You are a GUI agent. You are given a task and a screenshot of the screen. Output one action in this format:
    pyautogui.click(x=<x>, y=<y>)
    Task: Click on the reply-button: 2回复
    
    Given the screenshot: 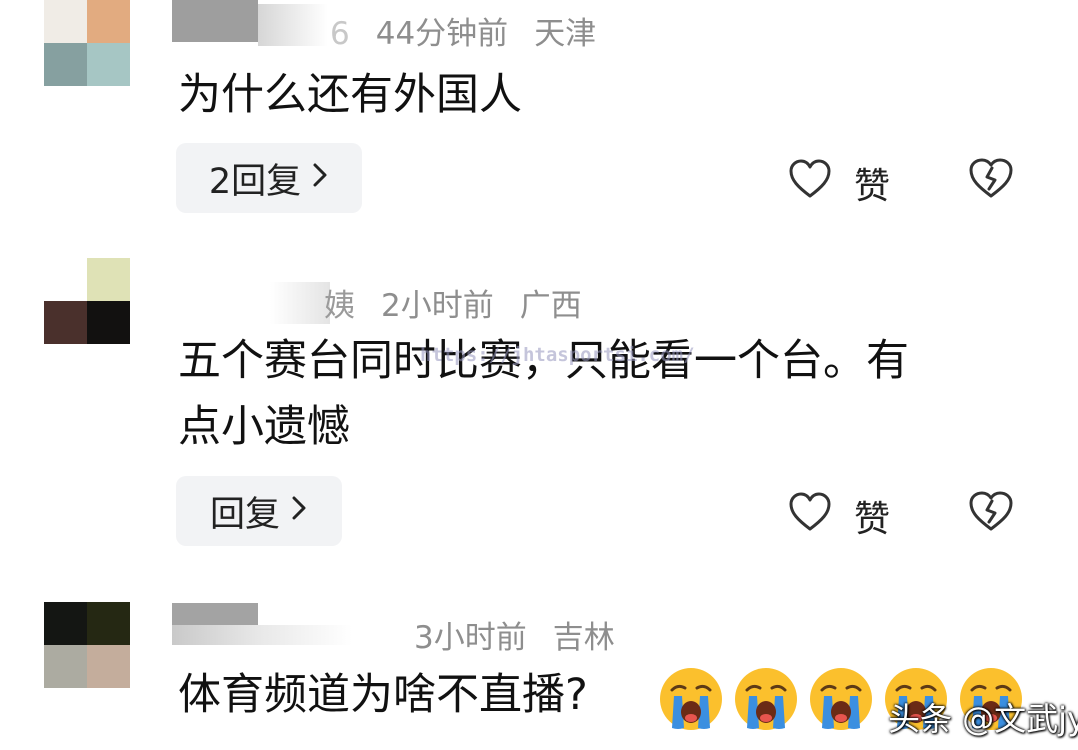 What is the action you would take?
    pyautogui.click(x=269, y=178)
    